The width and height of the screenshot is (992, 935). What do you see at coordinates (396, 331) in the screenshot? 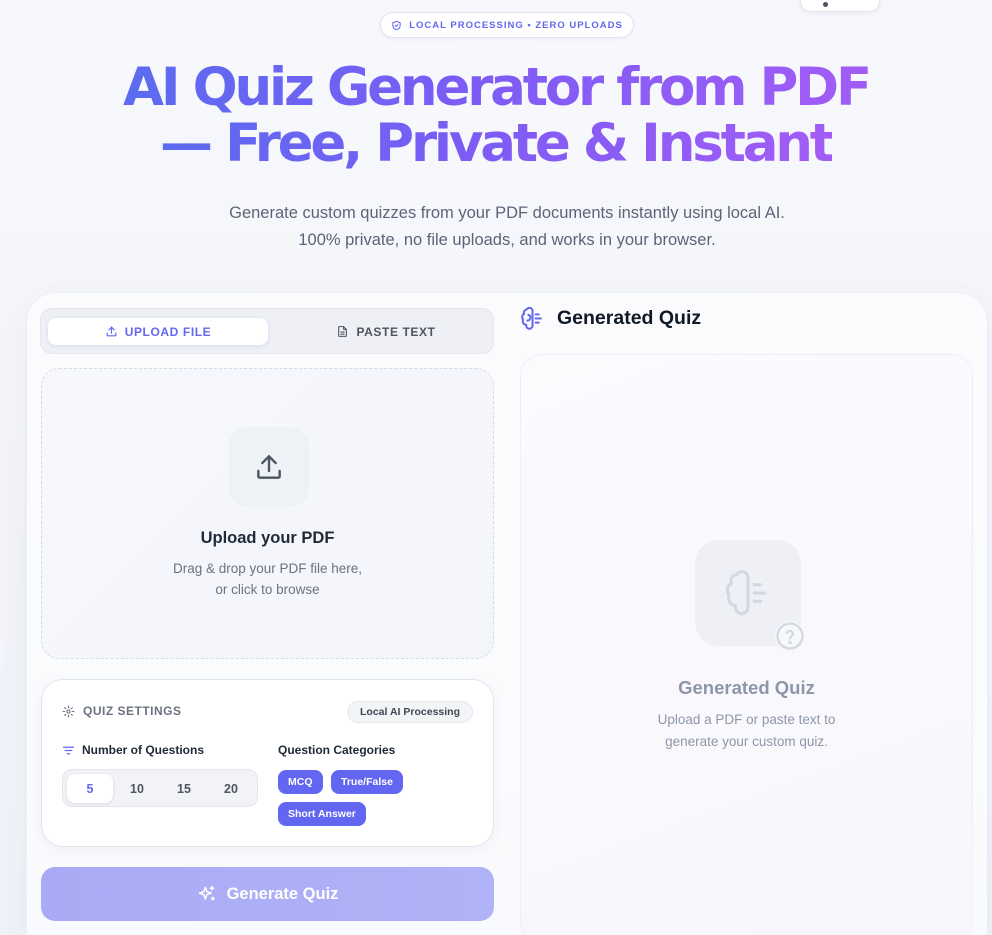
I see `tab-paste-text-label: PASTE TEXT` at bounding box center [396, 331].